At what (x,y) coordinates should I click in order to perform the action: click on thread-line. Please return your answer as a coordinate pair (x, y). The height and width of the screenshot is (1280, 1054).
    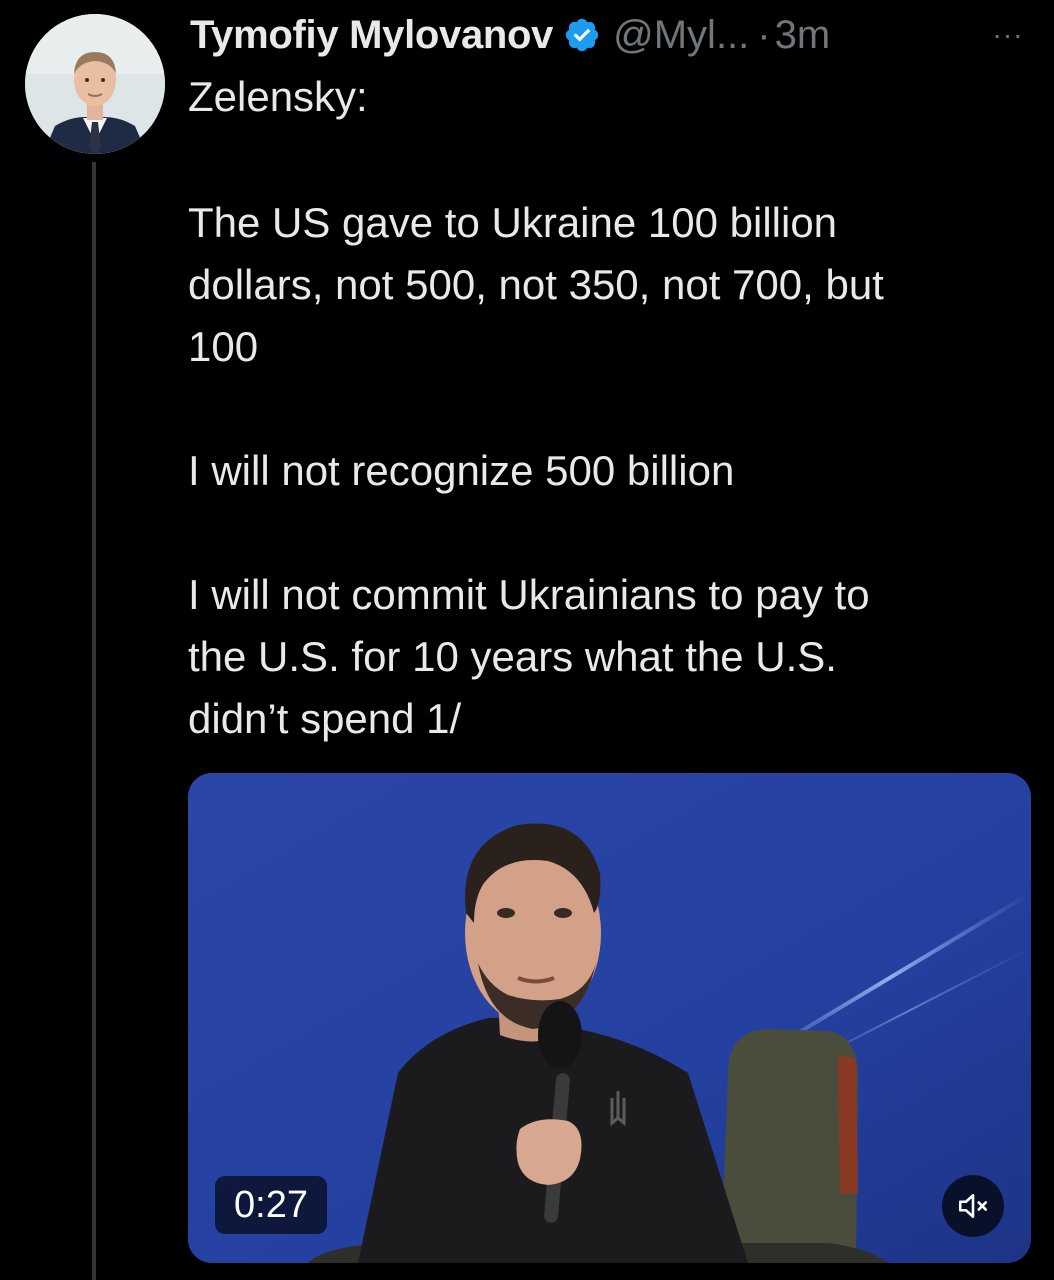
    Looking at the image, I should click on (94, 721).